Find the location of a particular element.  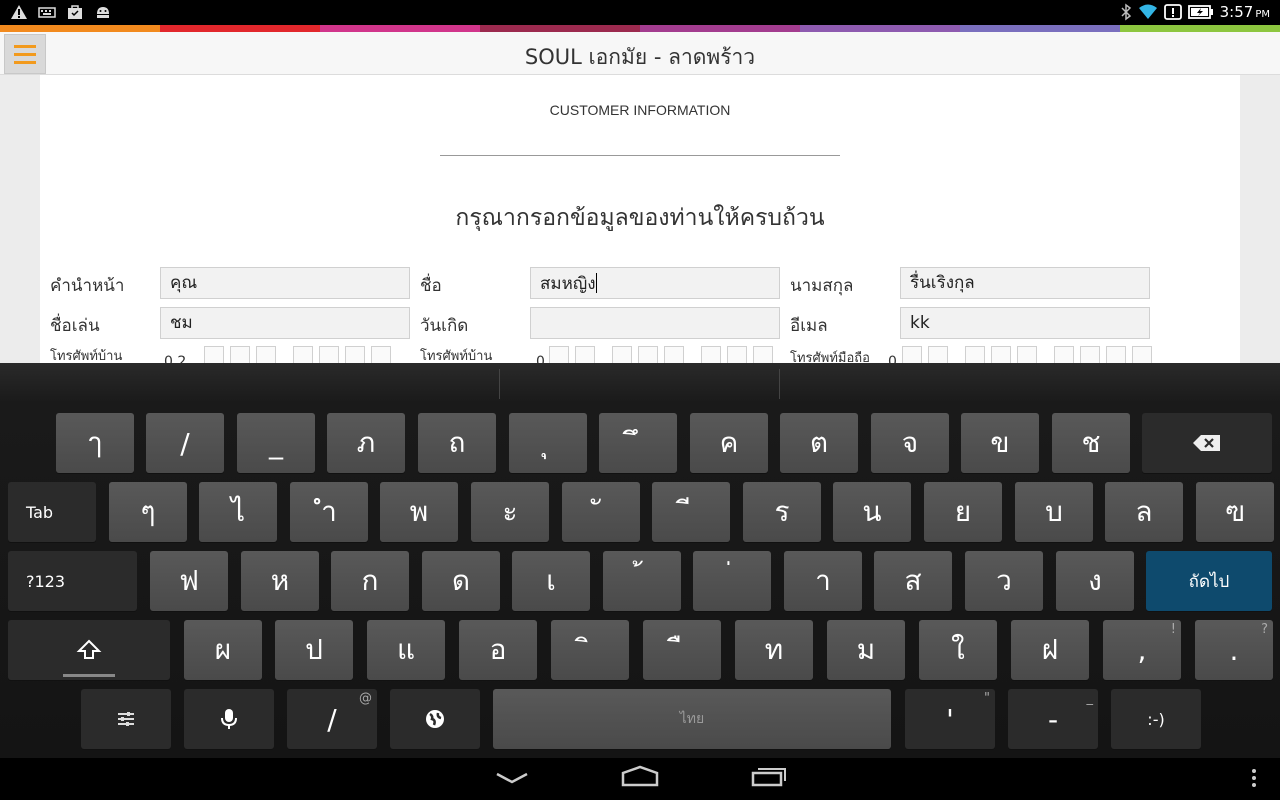

key: _ is located at coordinates (276, 443).